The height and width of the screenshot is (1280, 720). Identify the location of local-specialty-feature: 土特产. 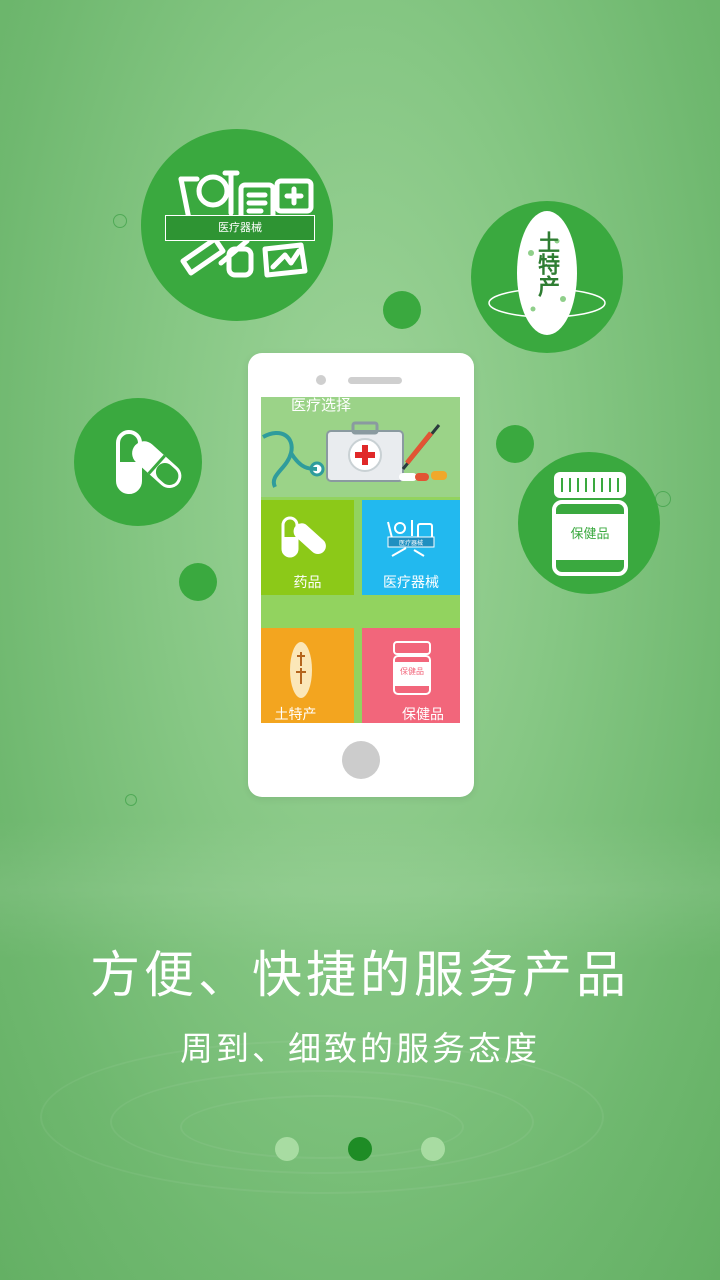
(547, 277).